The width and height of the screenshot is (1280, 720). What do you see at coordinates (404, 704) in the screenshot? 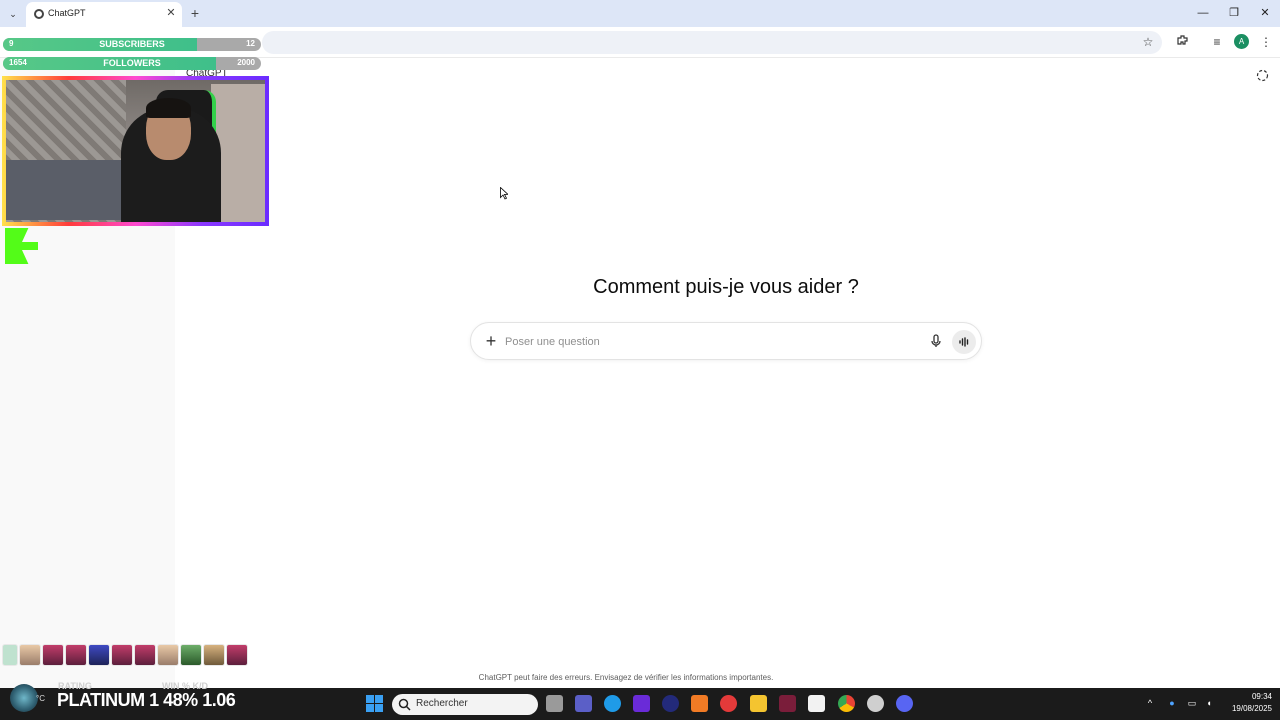
I see `search-icon` at bounding box center [404, 704].